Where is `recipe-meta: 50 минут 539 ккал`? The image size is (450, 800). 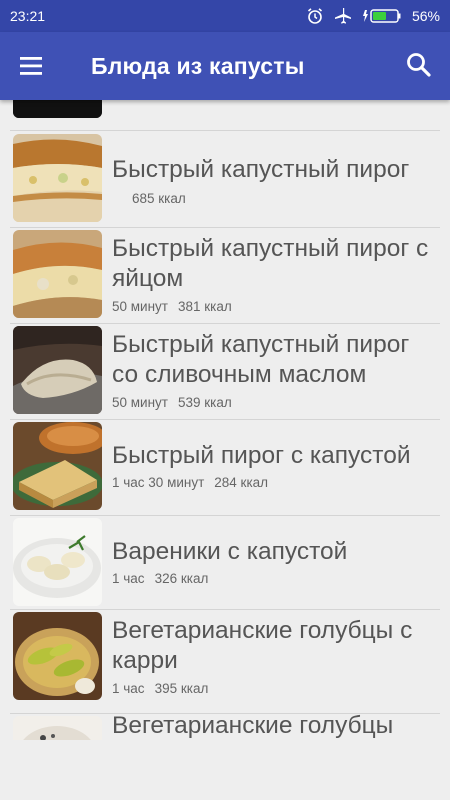
recipe-meta: 50 минут 539 ккал is located at coordinates (172, 402).